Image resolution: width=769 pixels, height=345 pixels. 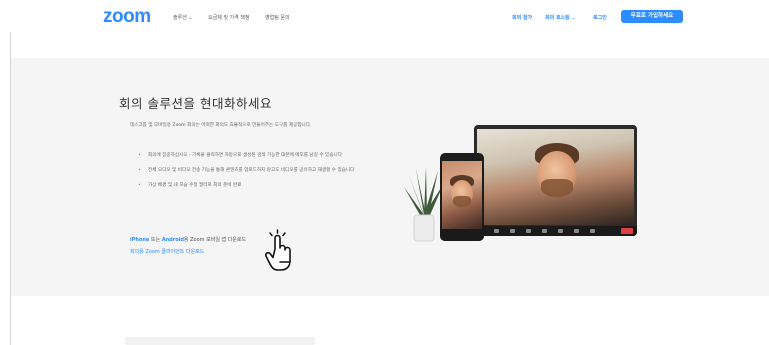 What do you see at coordinates (155, 240) in the screenshot?
I see `or-text: 또는` at bounding box center [155, 240].